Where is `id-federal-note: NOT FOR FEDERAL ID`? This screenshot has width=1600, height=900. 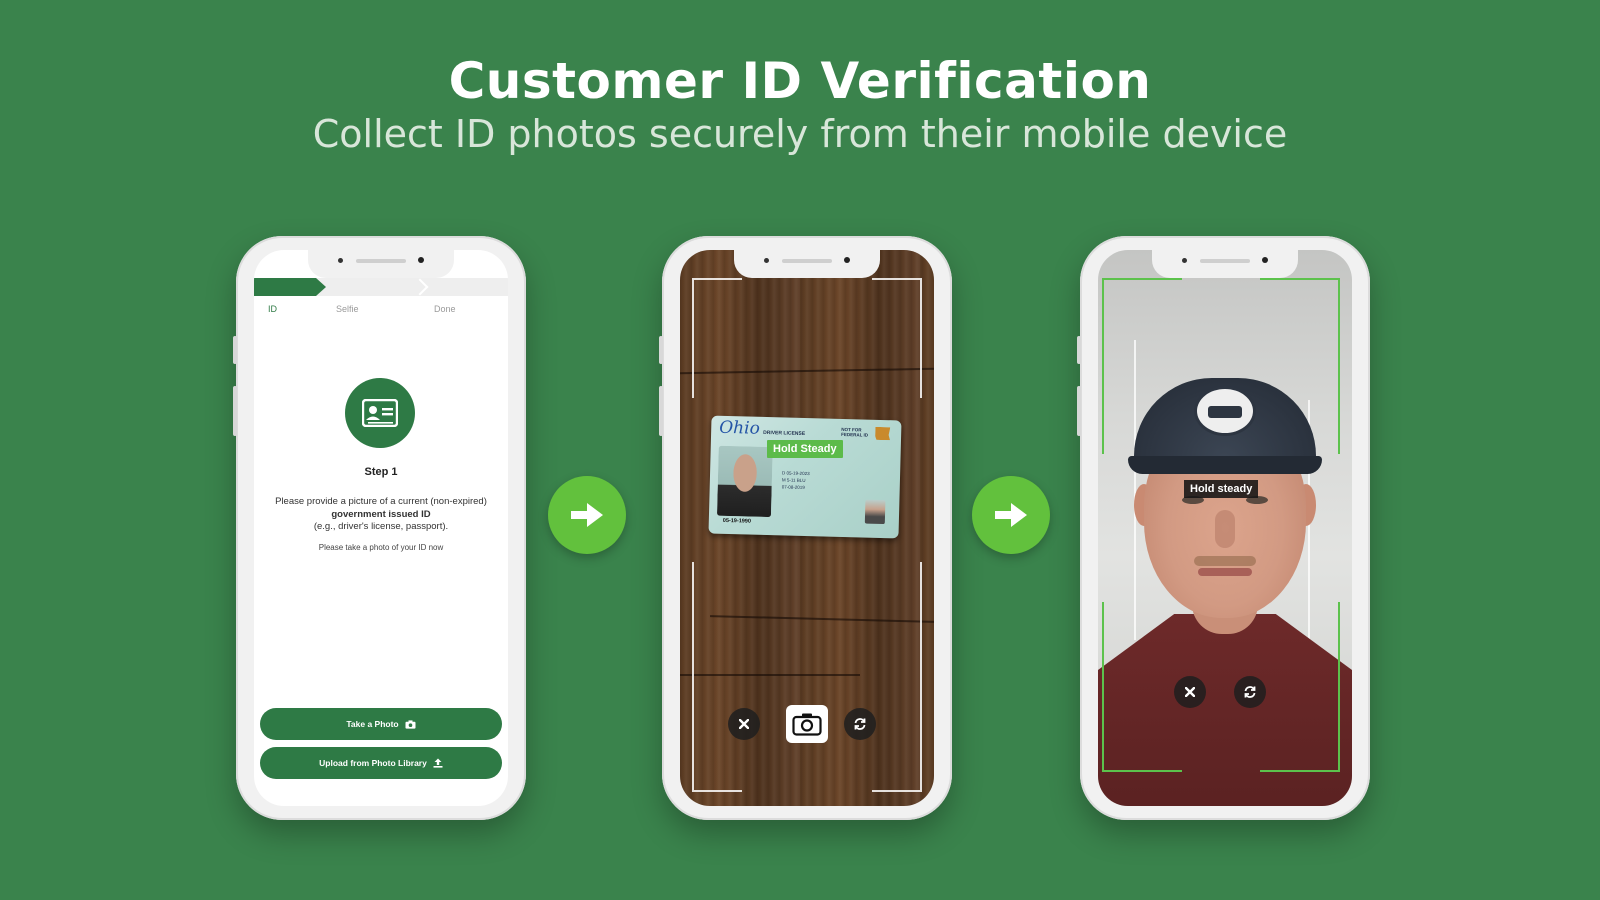 id-federal-note: NOT FOR FEDERAL ID is located at coordinates (854, 432).